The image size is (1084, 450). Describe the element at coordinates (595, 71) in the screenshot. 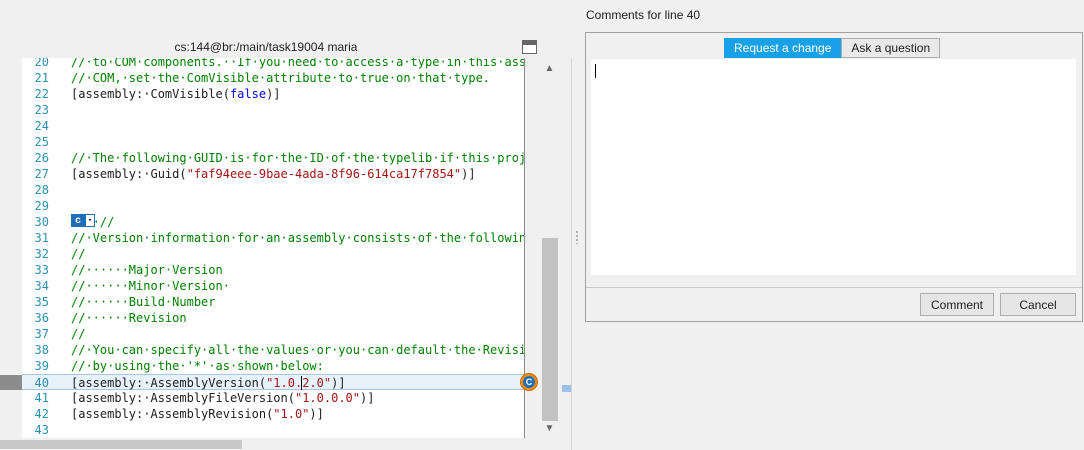

I see `text-caret` at that location.